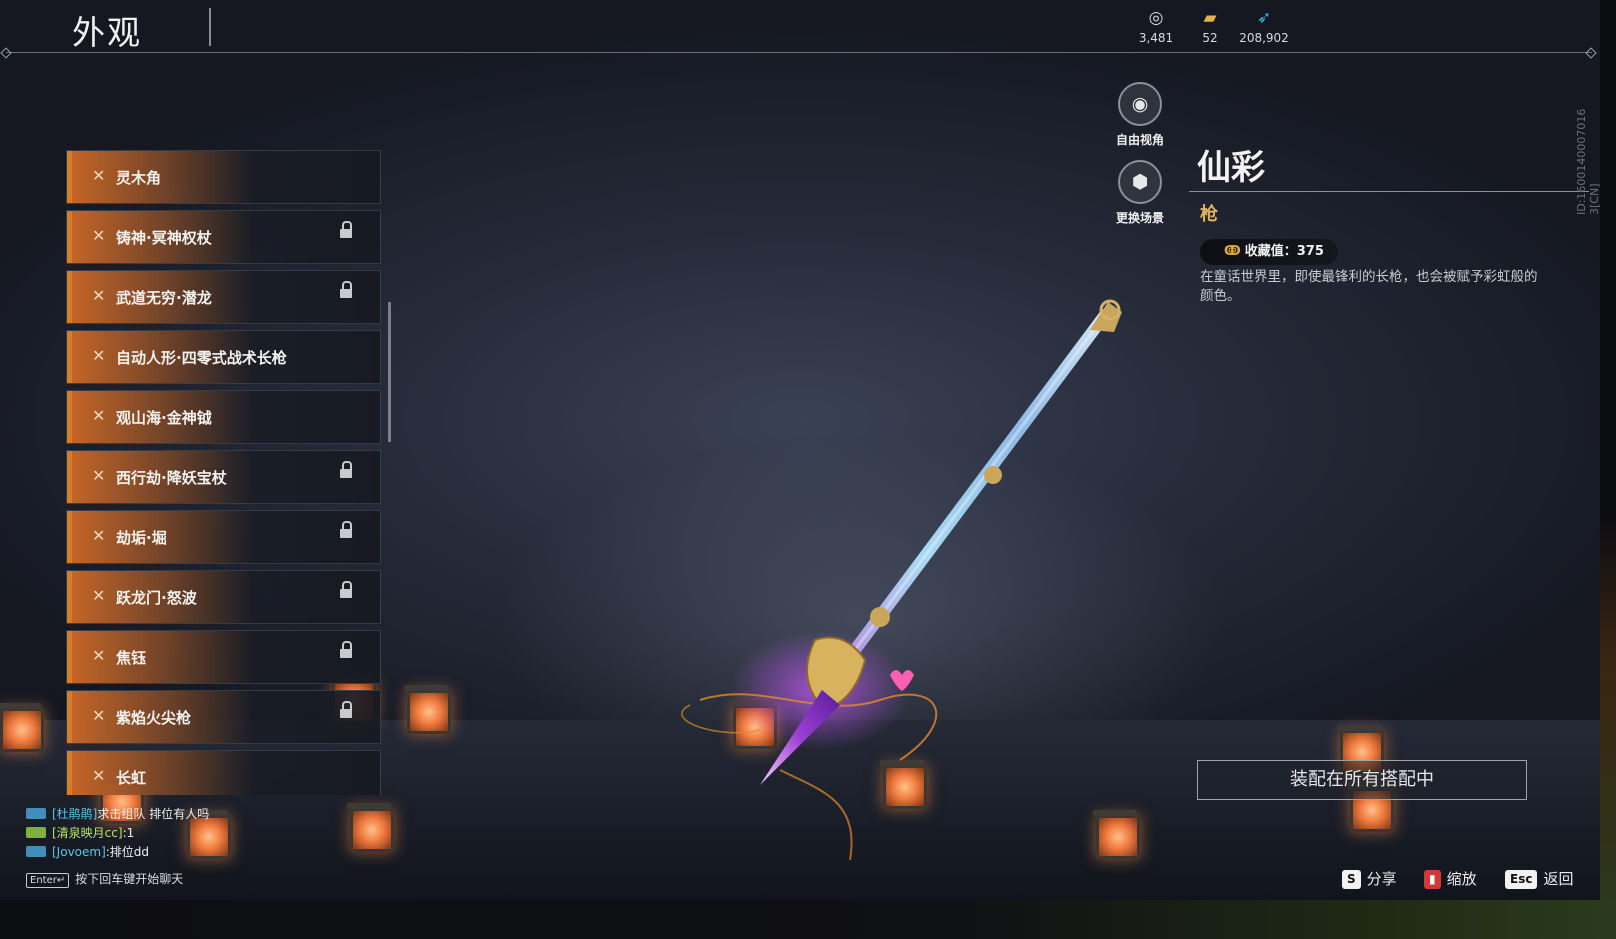 The width and height of the screenshot is (1616, 939). I want to click on skin-list-item-label: 劫垢·堀, so click(141, 538).